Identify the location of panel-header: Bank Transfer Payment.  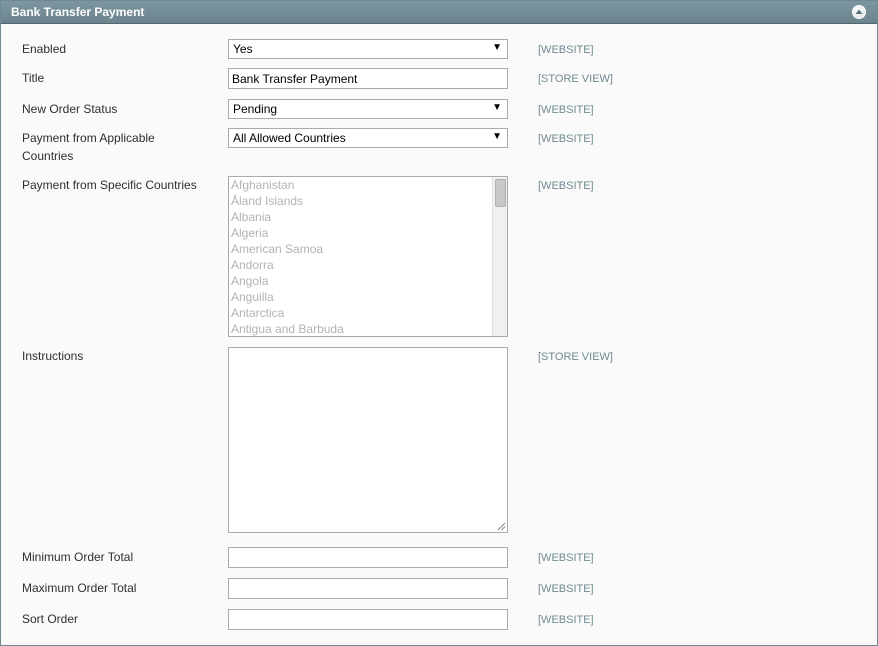
(439, 12).